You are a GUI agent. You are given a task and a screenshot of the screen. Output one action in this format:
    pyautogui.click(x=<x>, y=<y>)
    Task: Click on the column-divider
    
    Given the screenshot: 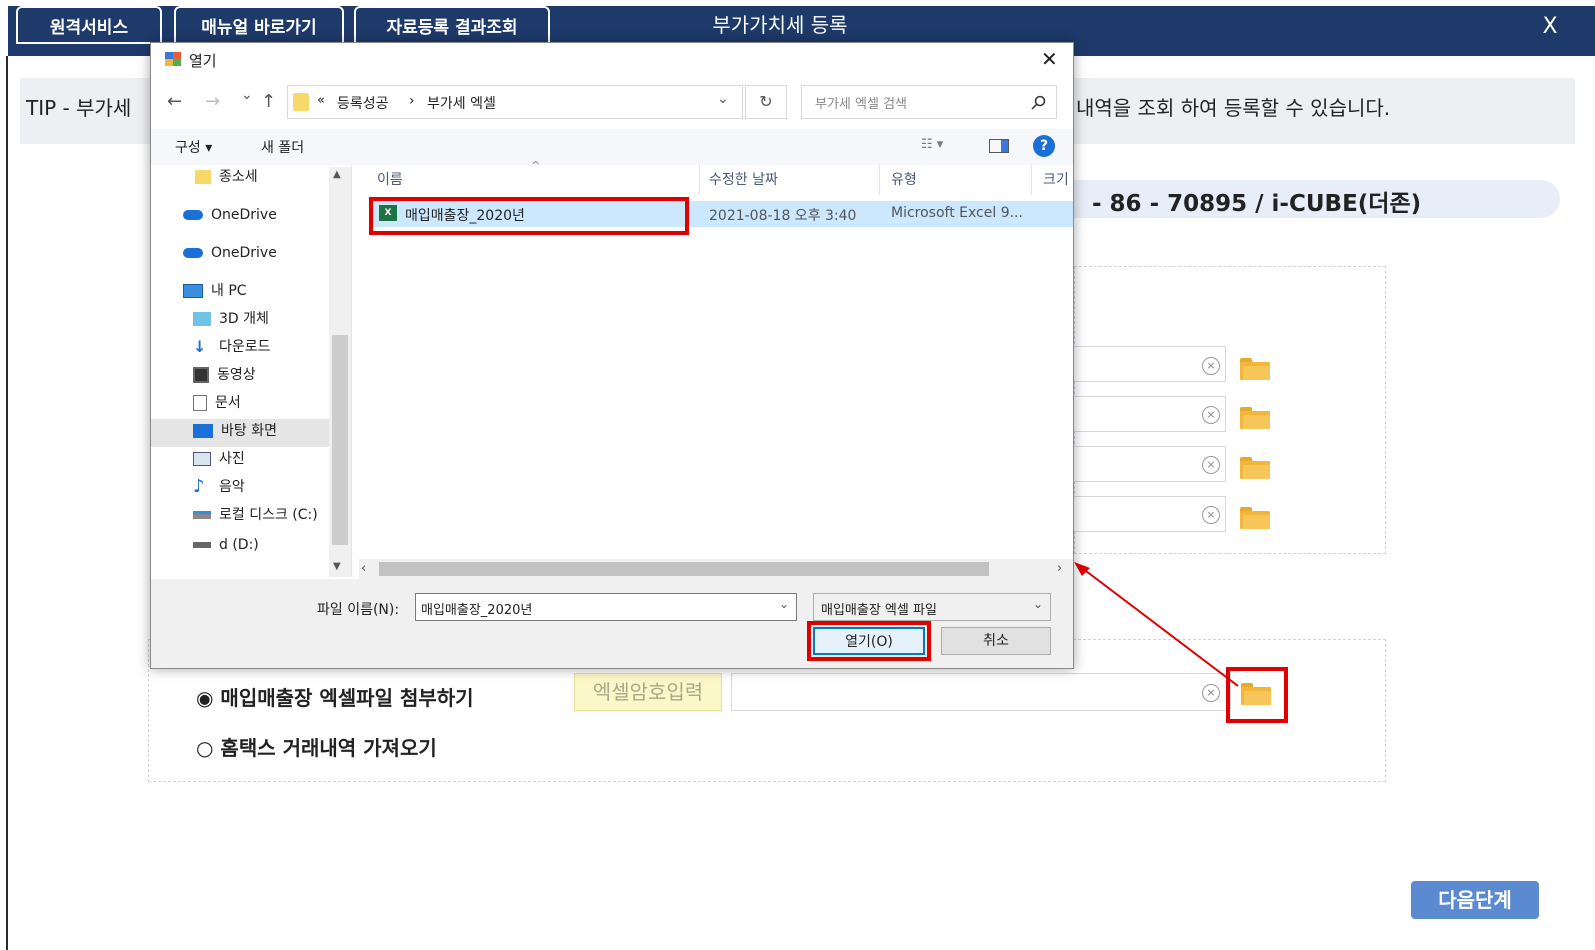 What is the action you would take?
    pyautogui.click(x=699, y=180)
    